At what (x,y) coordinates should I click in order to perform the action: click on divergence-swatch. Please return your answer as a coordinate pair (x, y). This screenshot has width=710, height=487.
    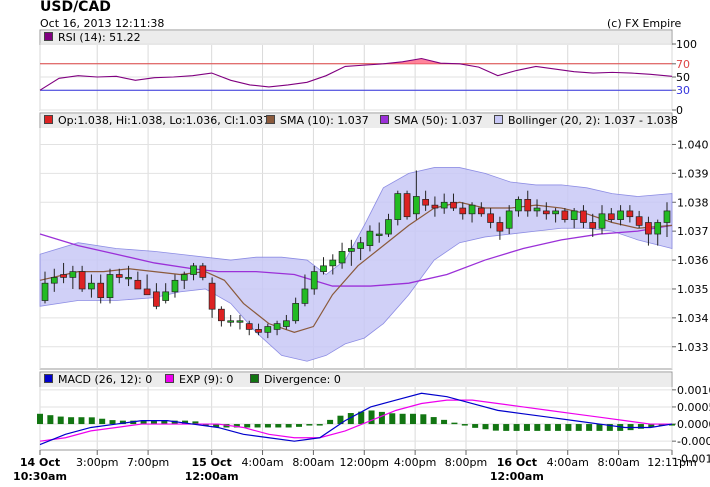
    Looking at the image, I should click on (254, 378).